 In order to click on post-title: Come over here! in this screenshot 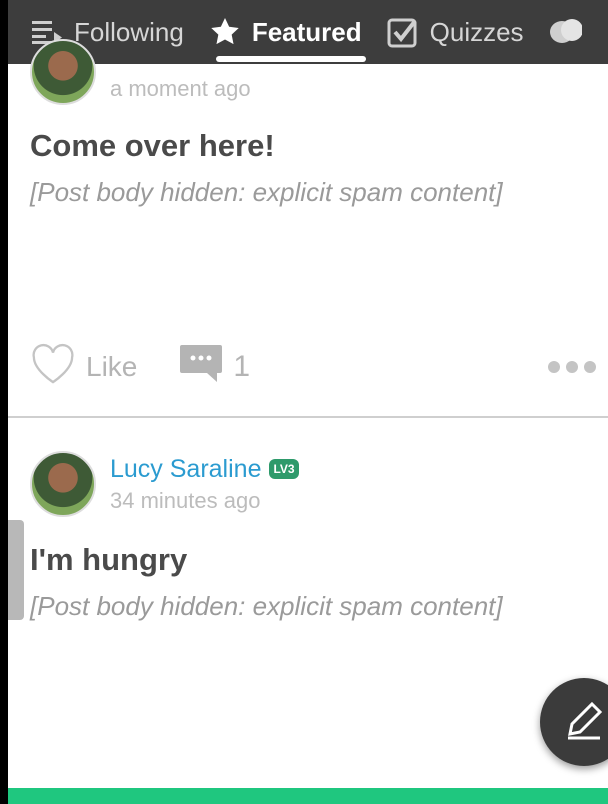, I will do `click(152, 145)`.